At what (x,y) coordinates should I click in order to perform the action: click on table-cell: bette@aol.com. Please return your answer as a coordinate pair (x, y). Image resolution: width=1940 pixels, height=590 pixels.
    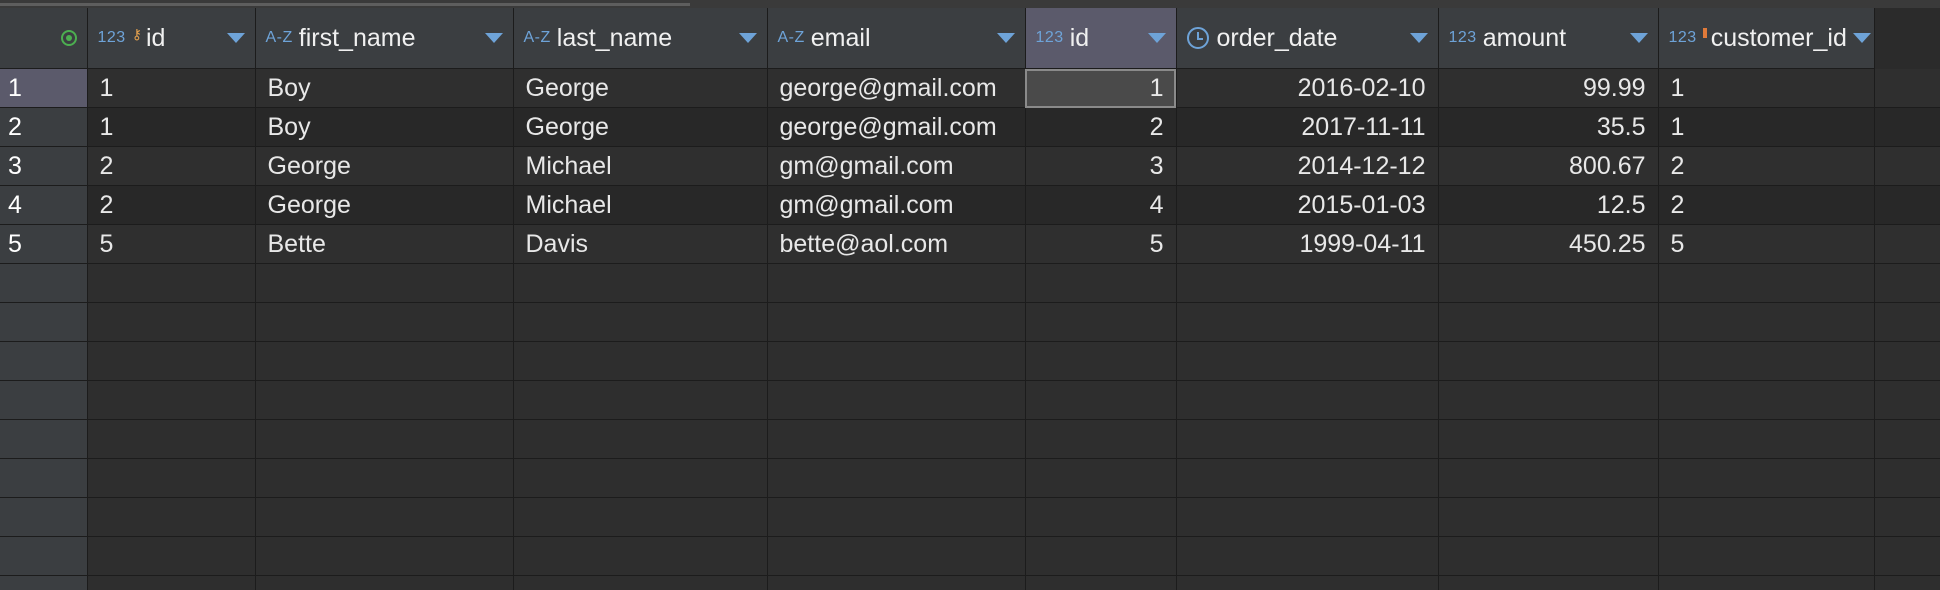
    Looking at the image, I should click on (896, 244).